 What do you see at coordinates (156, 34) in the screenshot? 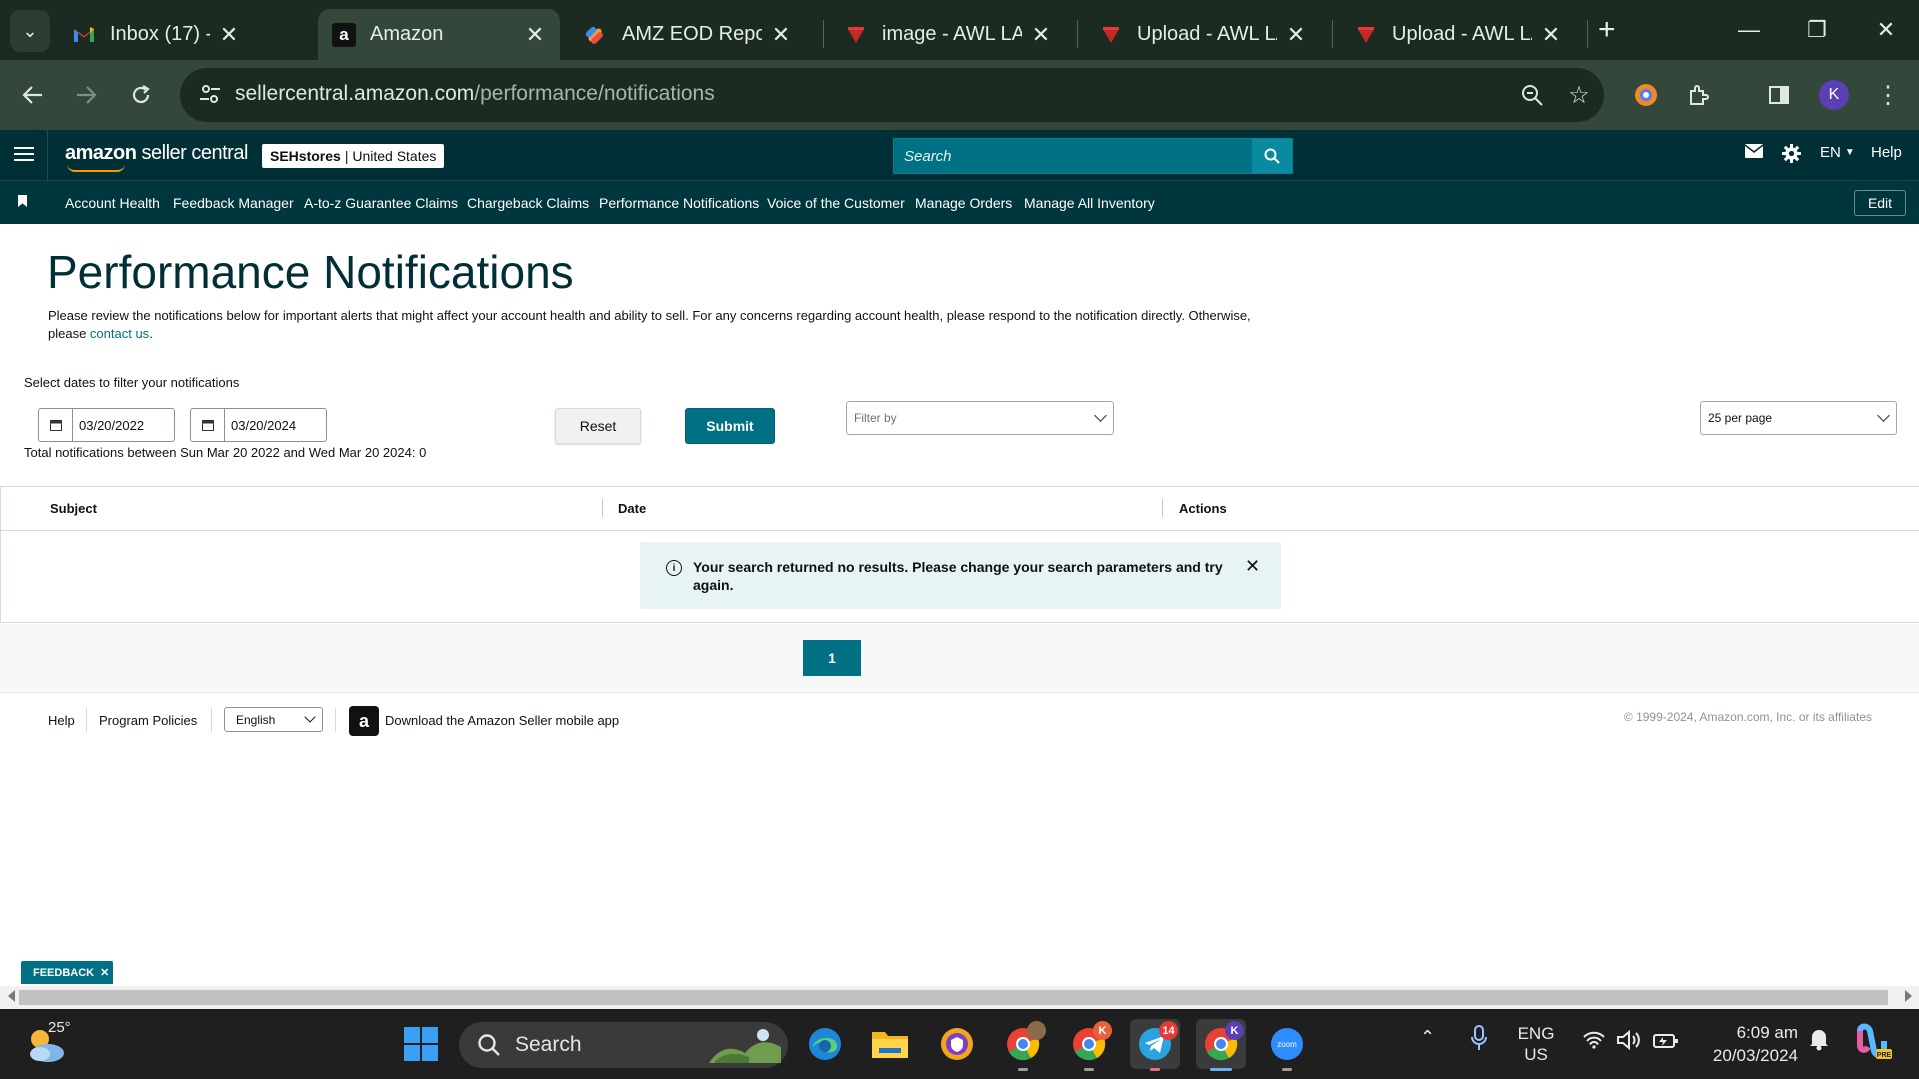
I see `tab-gmail: Inbox (17) - kimber ✕` at bounding box center [156, 34].